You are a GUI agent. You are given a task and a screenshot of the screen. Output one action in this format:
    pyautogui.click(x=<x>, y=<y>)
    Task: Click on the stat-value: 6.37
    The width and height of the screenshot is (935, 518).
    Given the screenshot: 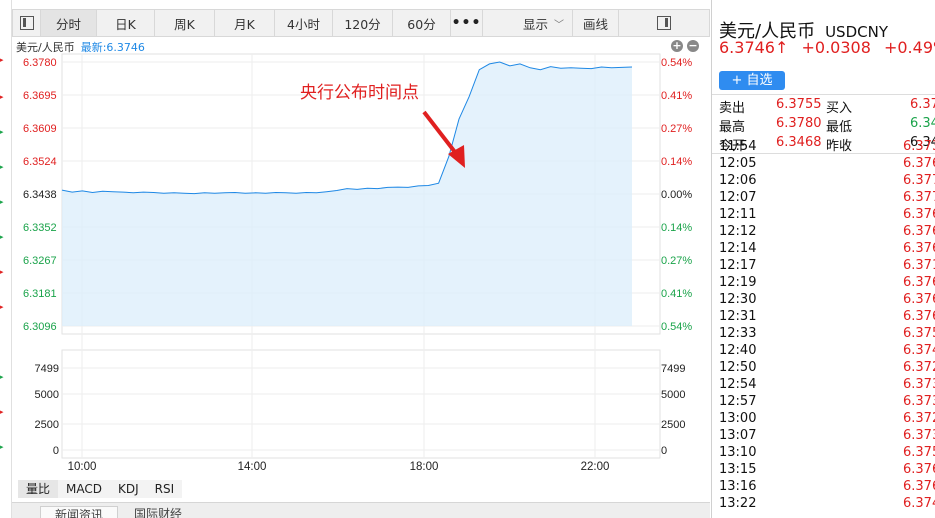 What is the action you would take?
    pyautogui.click(x=922, y=104)
    